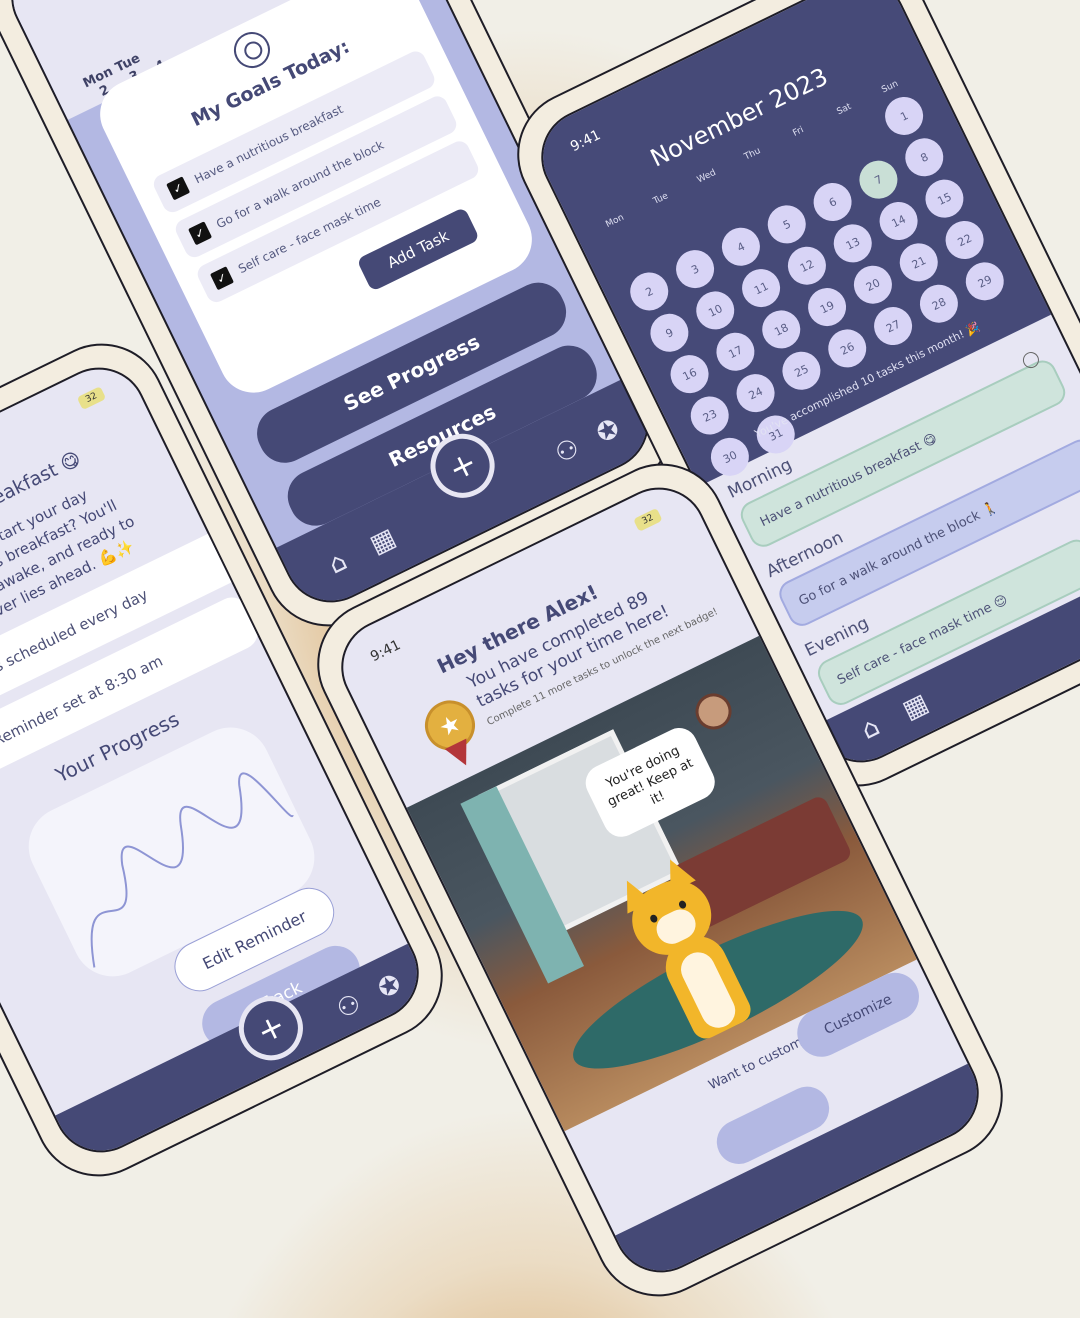  What do you see at coordinates (713, 711) in the screenshot?
I see `clock-icon` at bounding box center [713, 711].